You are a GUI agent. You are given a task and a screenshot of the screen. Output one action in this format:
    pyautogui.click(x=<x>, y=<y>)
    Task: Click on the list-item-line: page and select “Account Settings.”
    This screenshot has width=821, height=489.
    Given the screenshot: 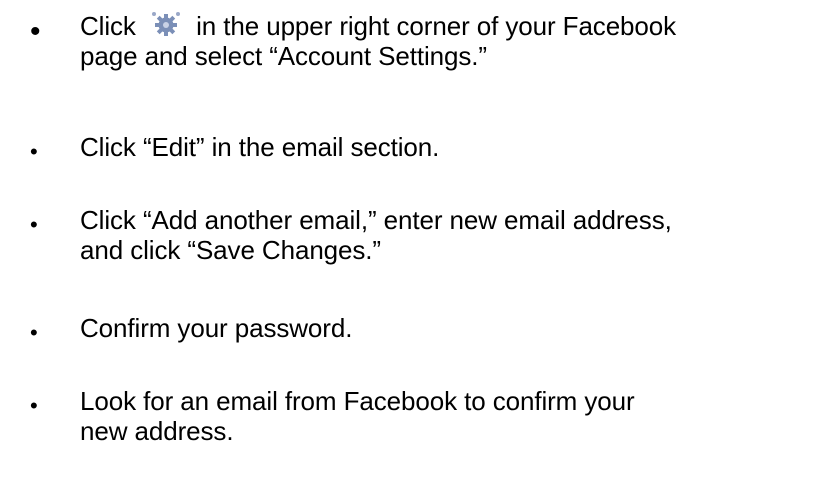 What is the action you would take?
    pyautogui.click(x=283, y=56)
    